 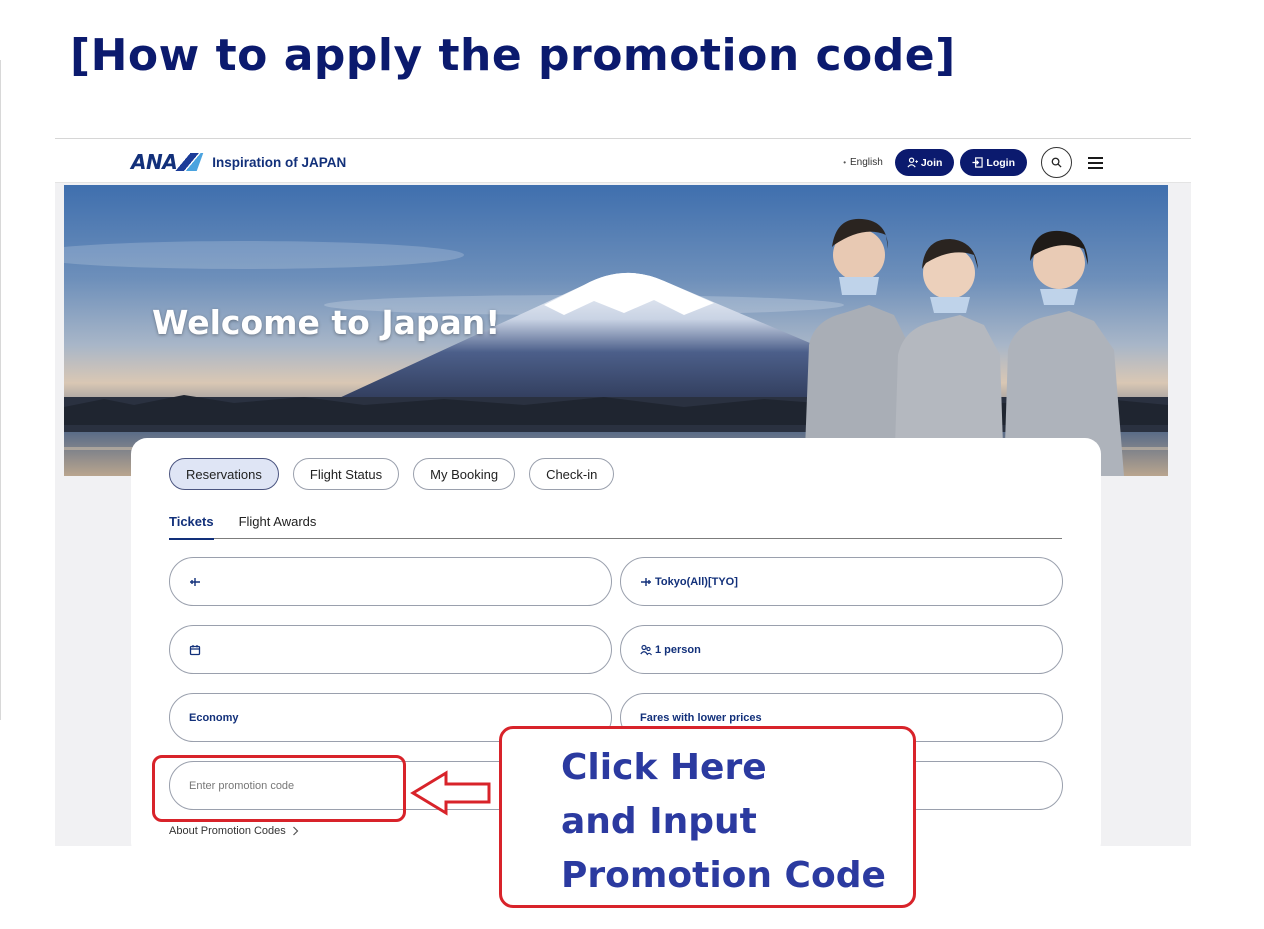 What do you see at coordinates (678, 649) in the screenshot?
I see `passengers-value: 1 person` at bounding box center [678, 649].